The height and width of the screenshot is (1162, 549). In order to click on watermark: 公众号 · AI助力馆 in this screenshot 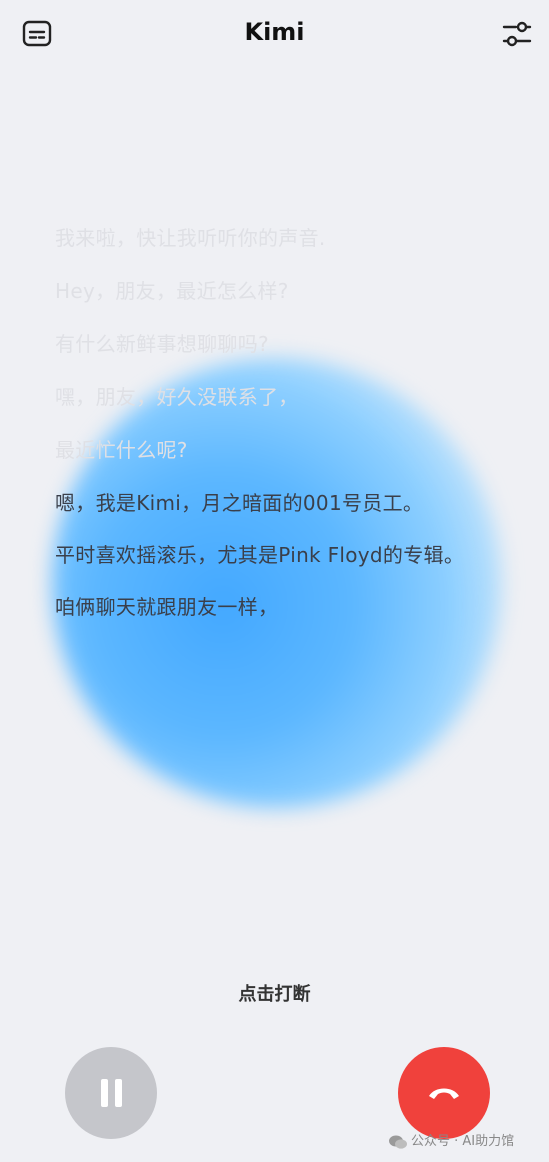, I will do `click(451, 1140)`.